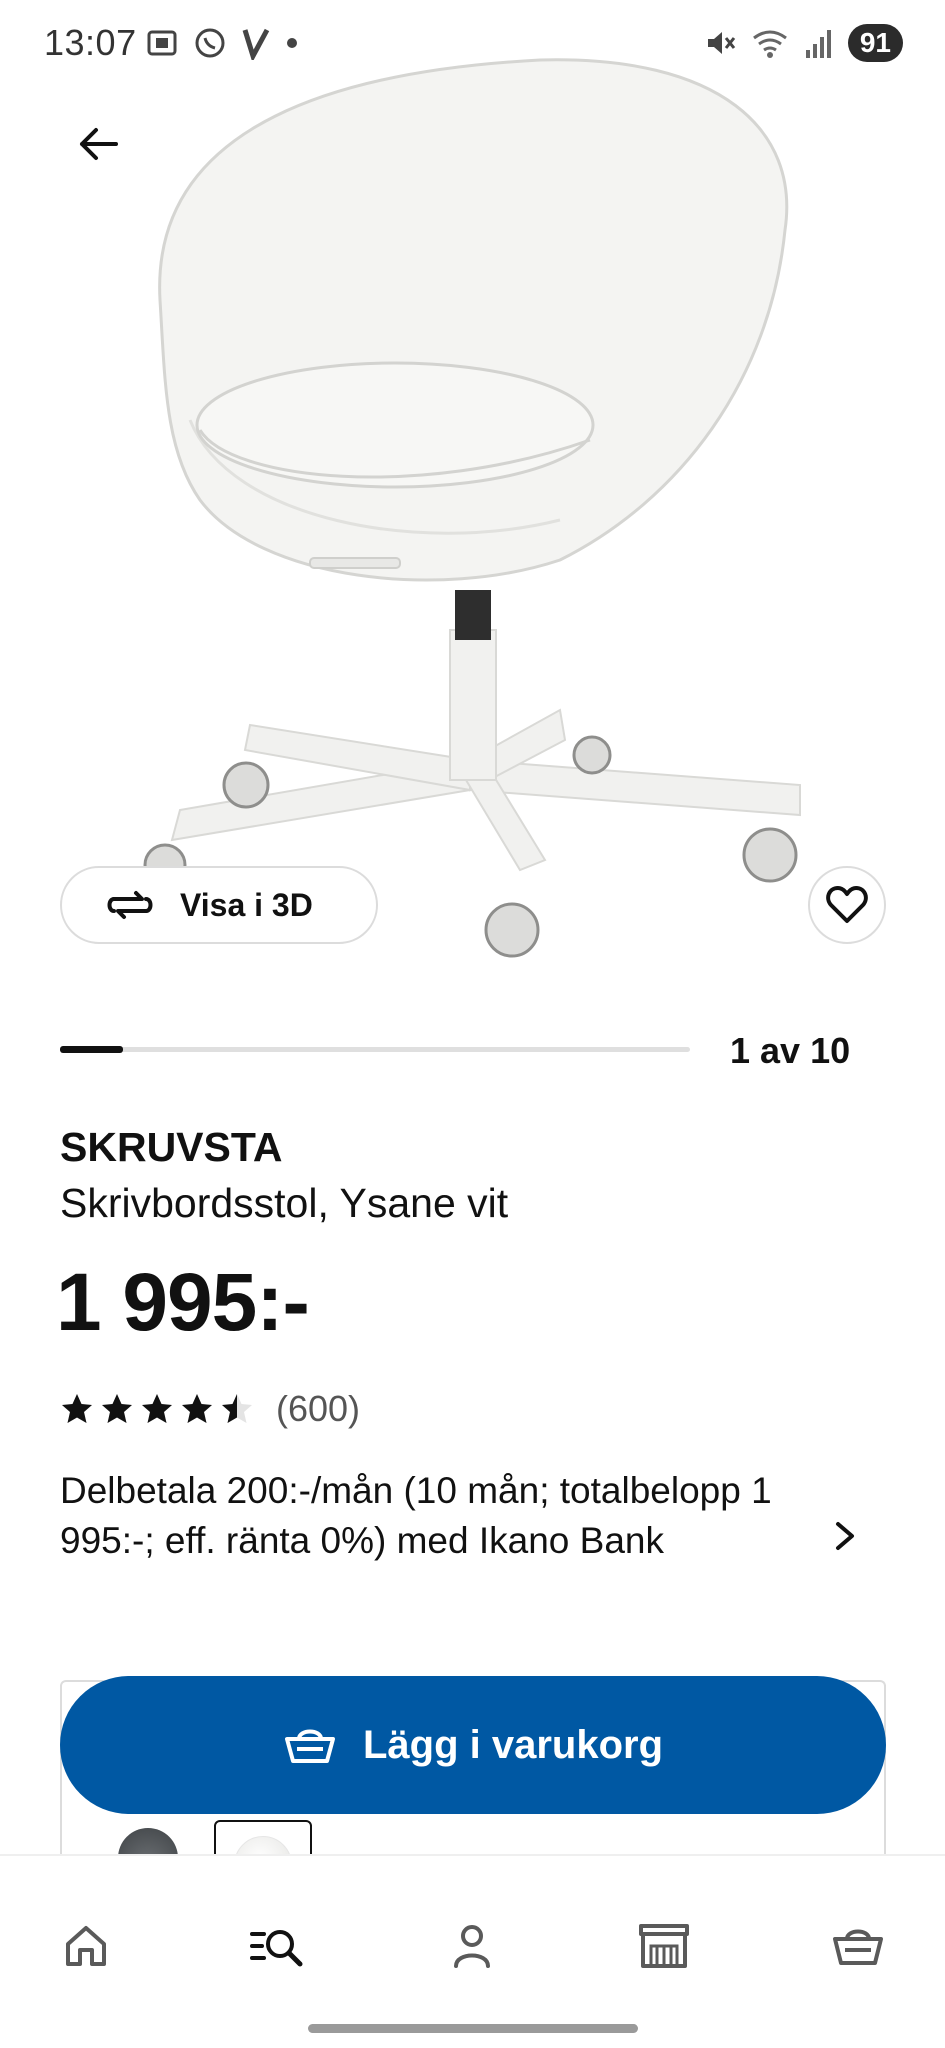 The image size is (945, 2048). I want to click on nav-stores, so click(664, 1946).